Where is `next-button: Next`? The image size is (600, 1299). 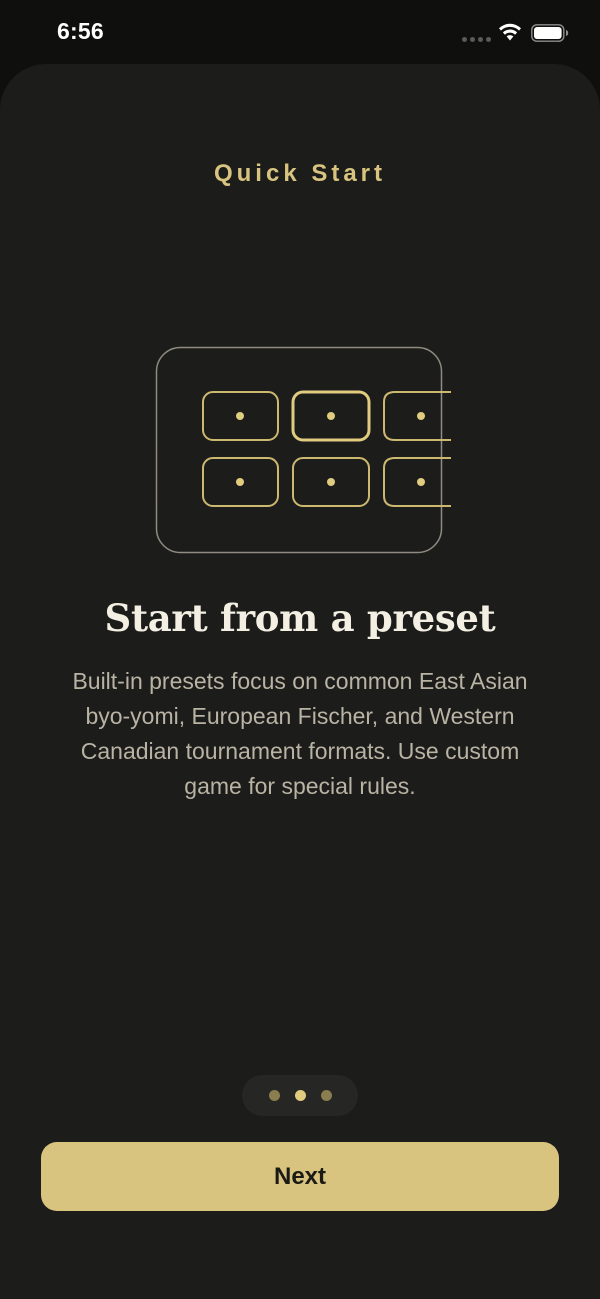
next-button: Next is located at coordinates (300, 1176).